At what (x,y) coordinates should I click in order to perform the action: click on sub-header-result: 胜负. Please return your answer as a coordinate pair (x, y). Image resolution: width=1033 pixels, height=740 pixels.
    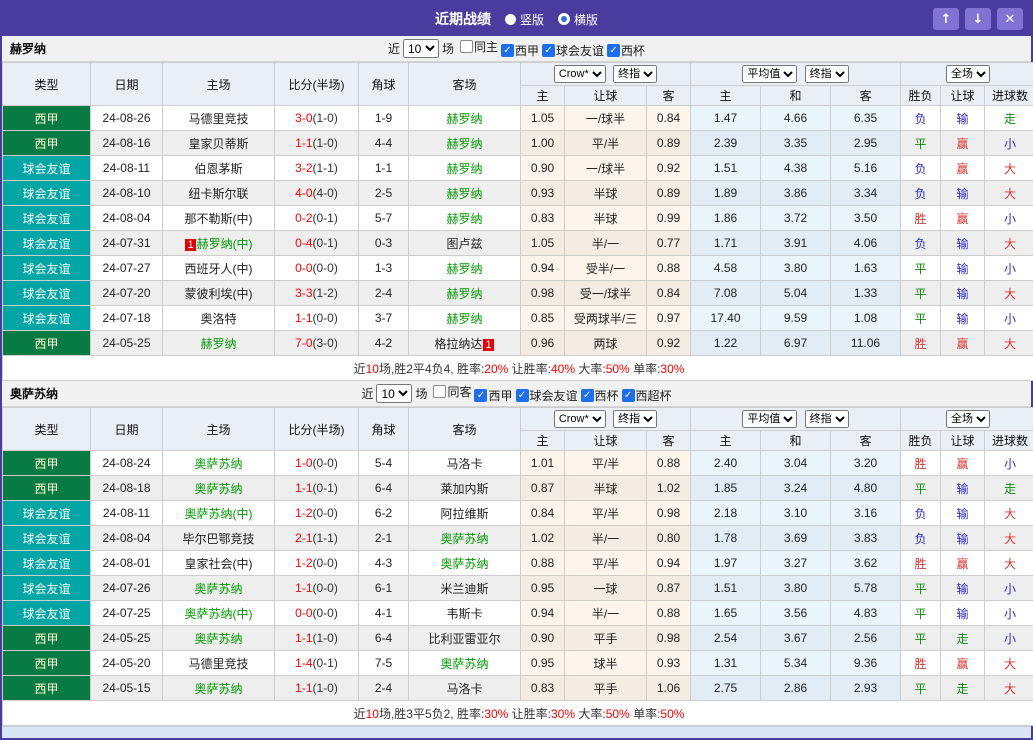
    Looking at the image, I should click on (920, 95).